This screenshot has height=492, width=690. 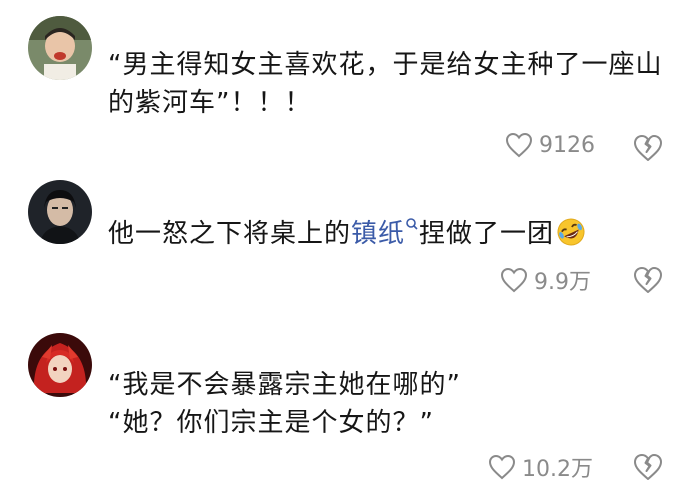 I want to click on like-button: 10.2万, so click(x=540, y=467).